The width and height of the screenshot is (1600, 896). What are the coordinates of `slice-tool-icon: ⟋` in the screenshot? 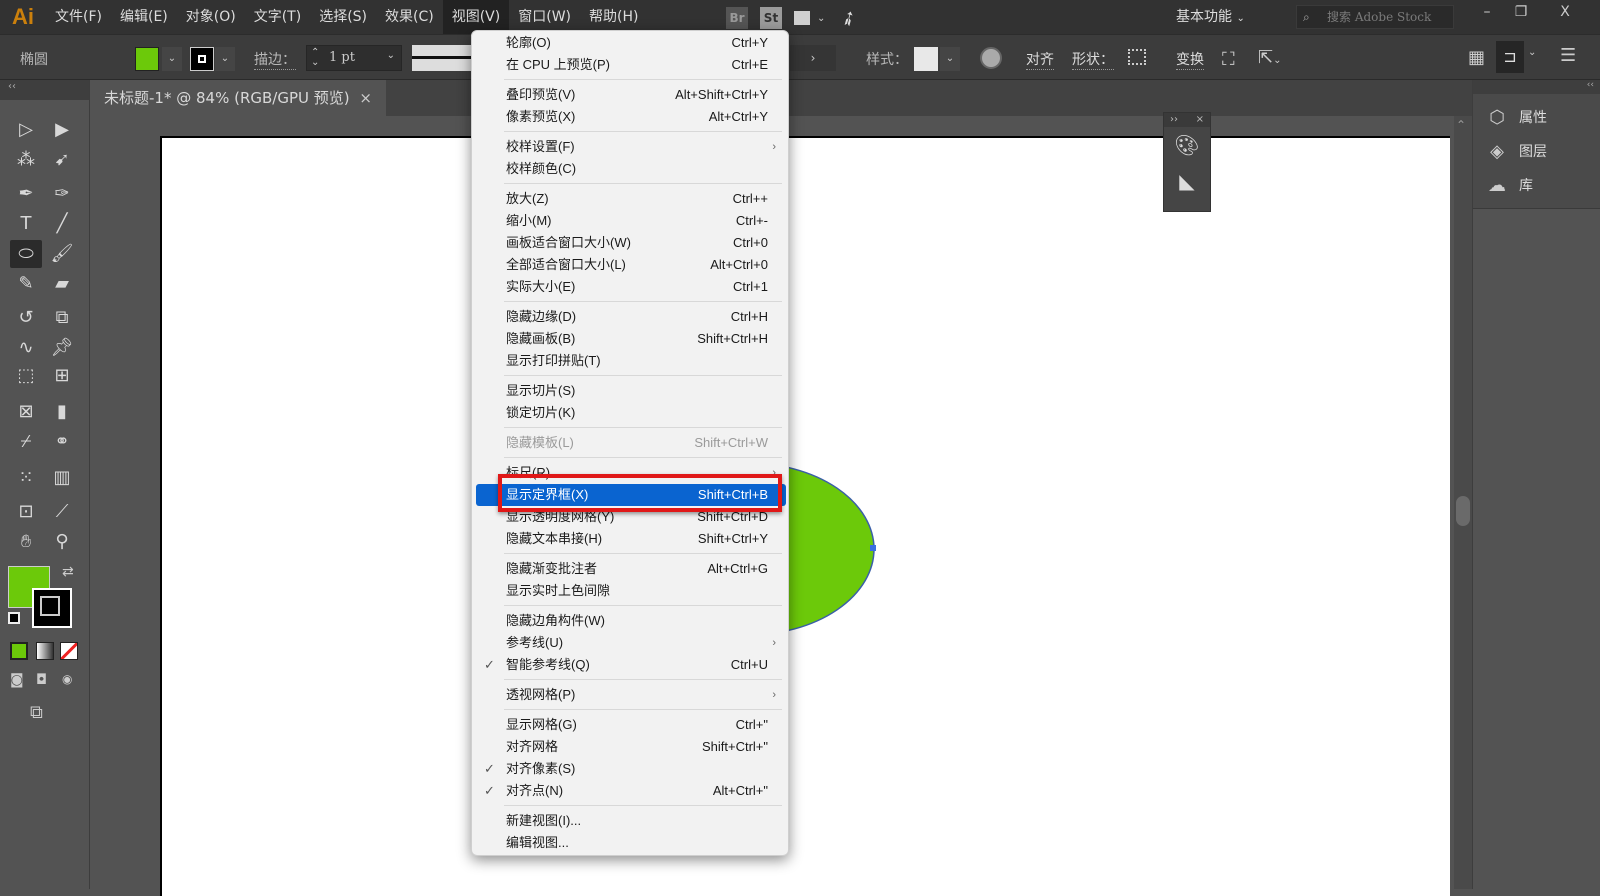 It's located at (62, 512).